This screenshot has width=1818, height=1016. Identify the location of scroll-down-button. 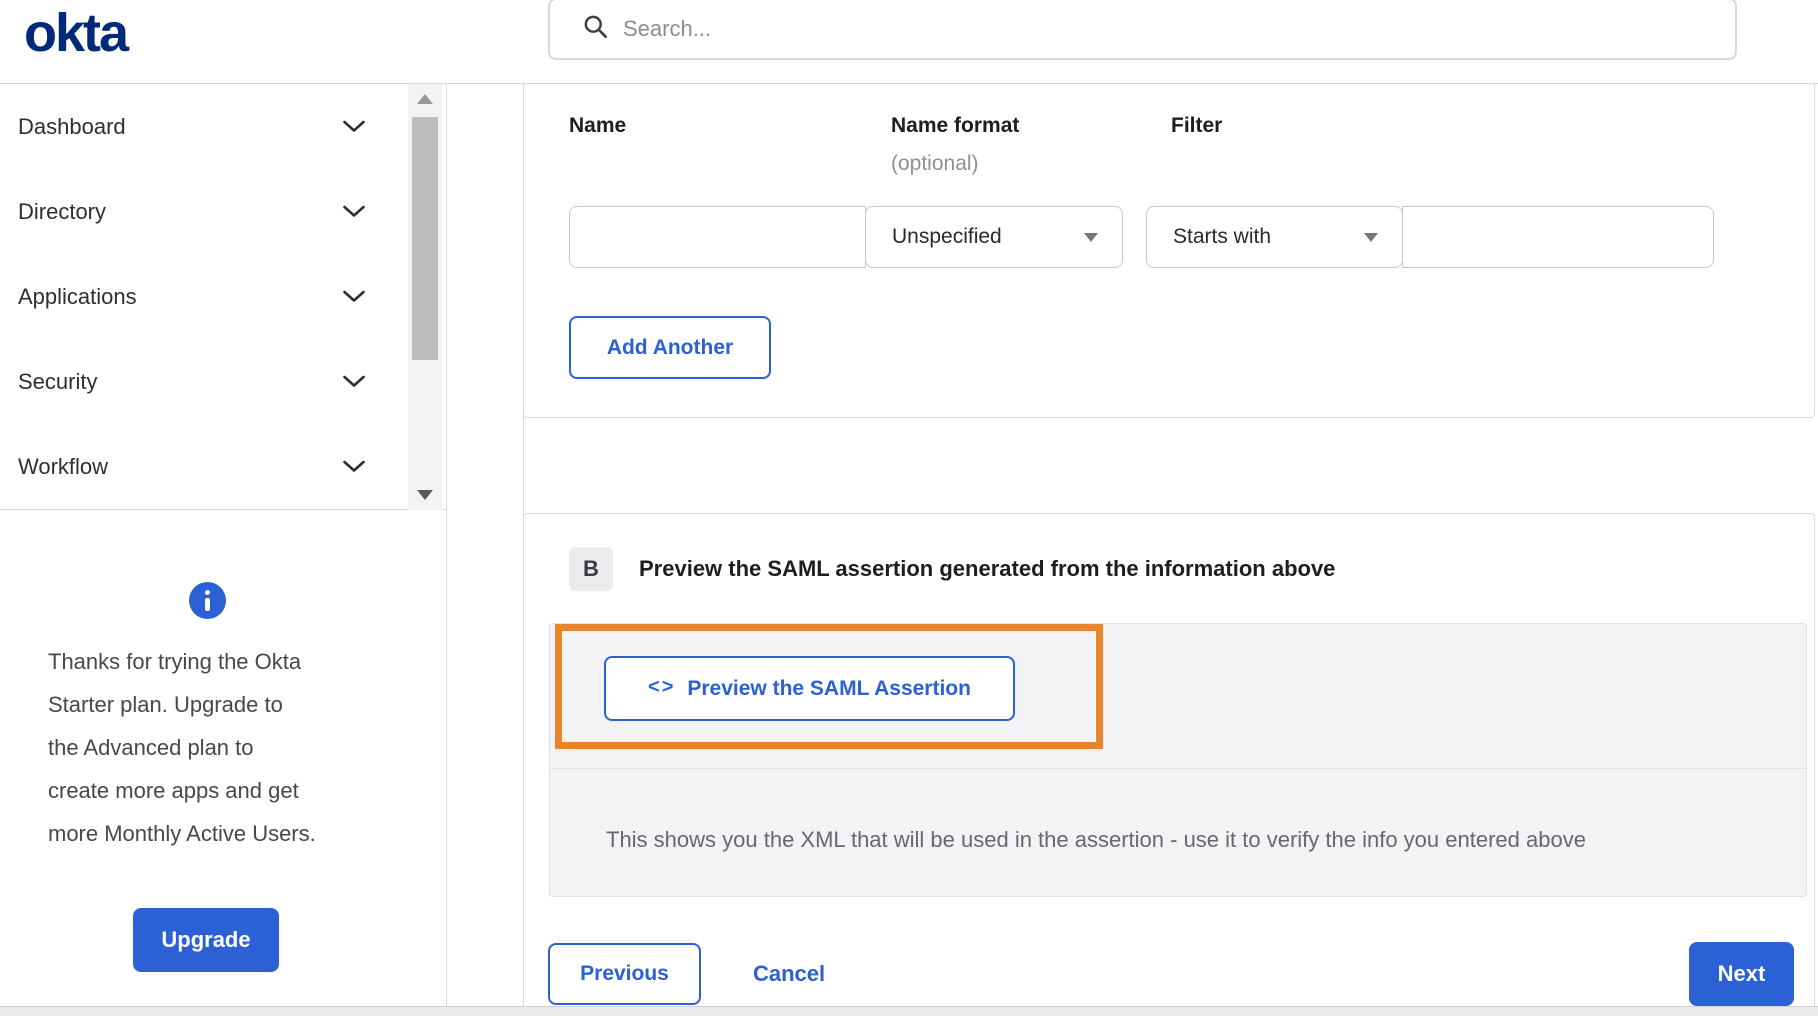
(425, 495).